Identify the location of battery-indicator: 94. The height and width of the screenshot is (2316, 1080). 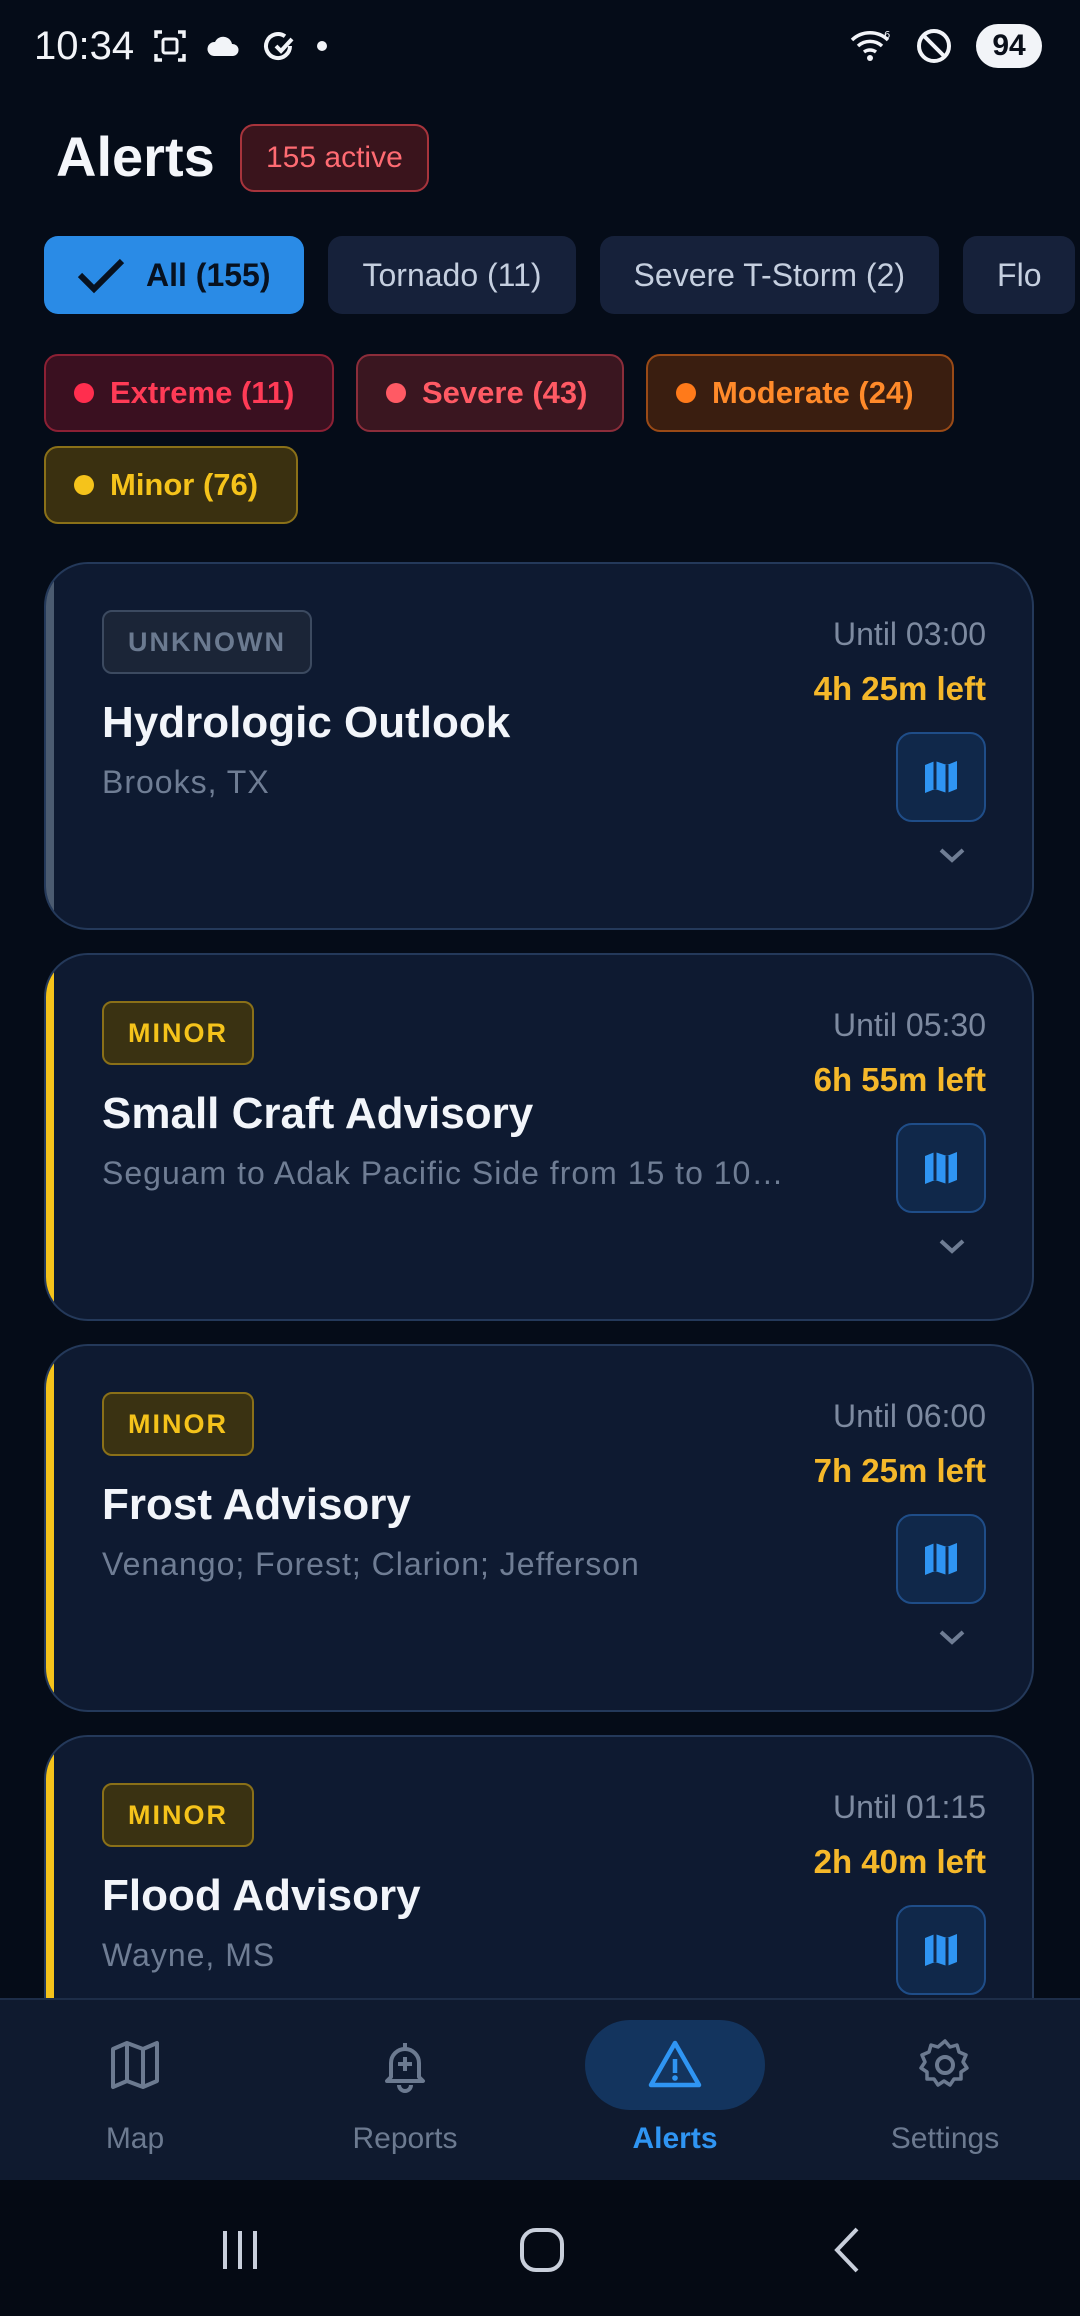
(1009, 46).